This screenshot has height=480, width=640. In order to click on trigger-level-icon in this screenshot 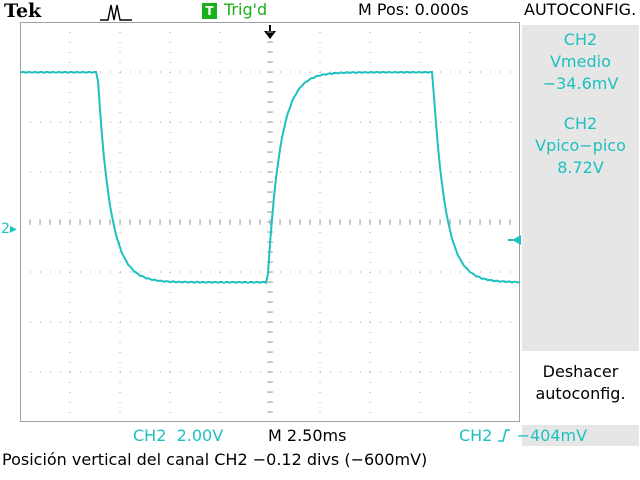, I will do `click(515, 240)`.